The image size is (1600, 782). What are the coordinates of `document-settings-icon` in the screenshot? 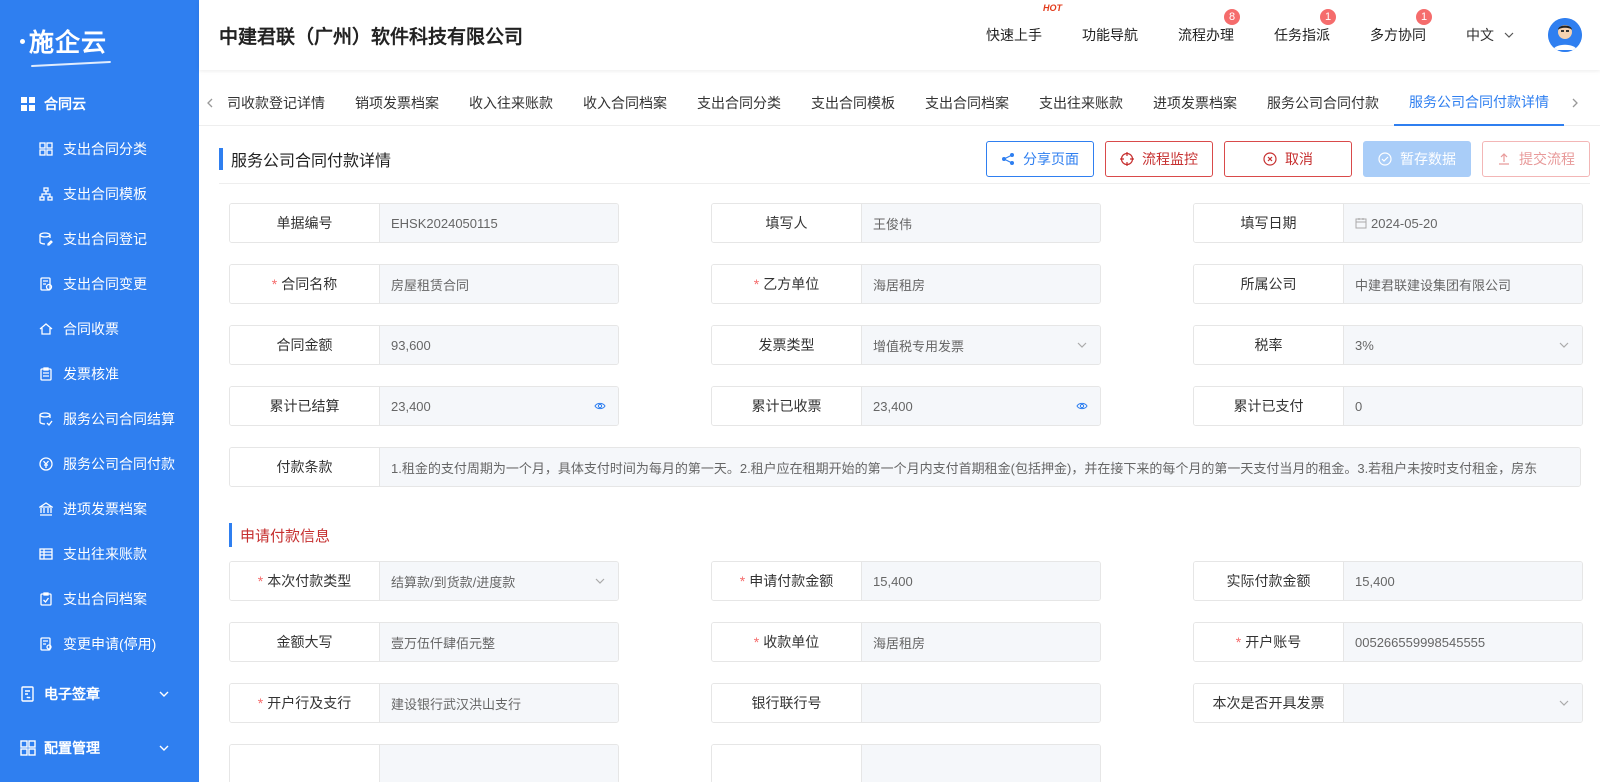 It's located at (46, 643).